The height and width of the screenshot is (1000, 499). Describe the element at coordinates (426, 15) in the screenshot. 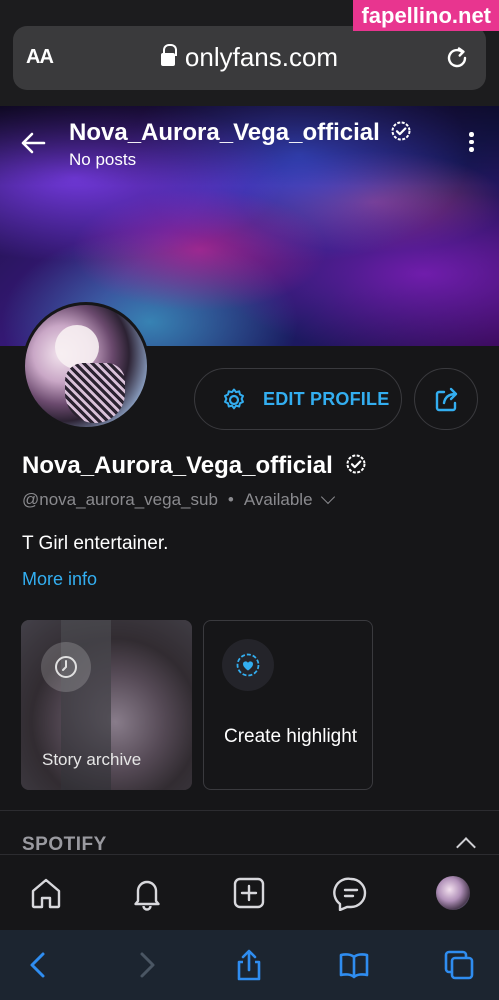

I see `watermark: fapellino.net` at that location.